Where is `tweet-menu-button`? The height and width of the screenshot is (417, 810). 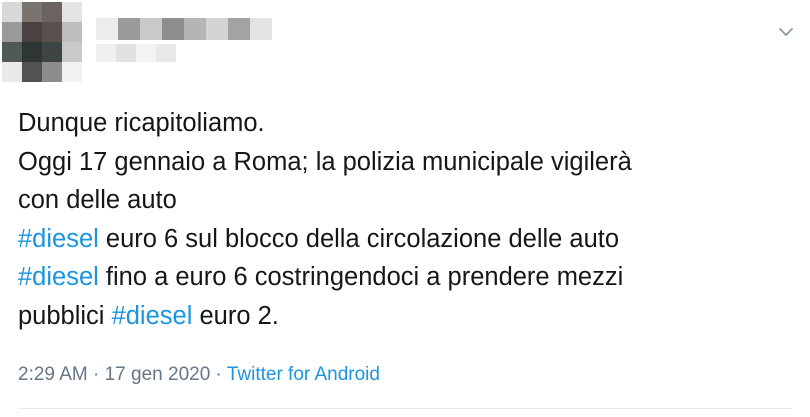 tweet-menu-button is located at coordinates (786, 32).